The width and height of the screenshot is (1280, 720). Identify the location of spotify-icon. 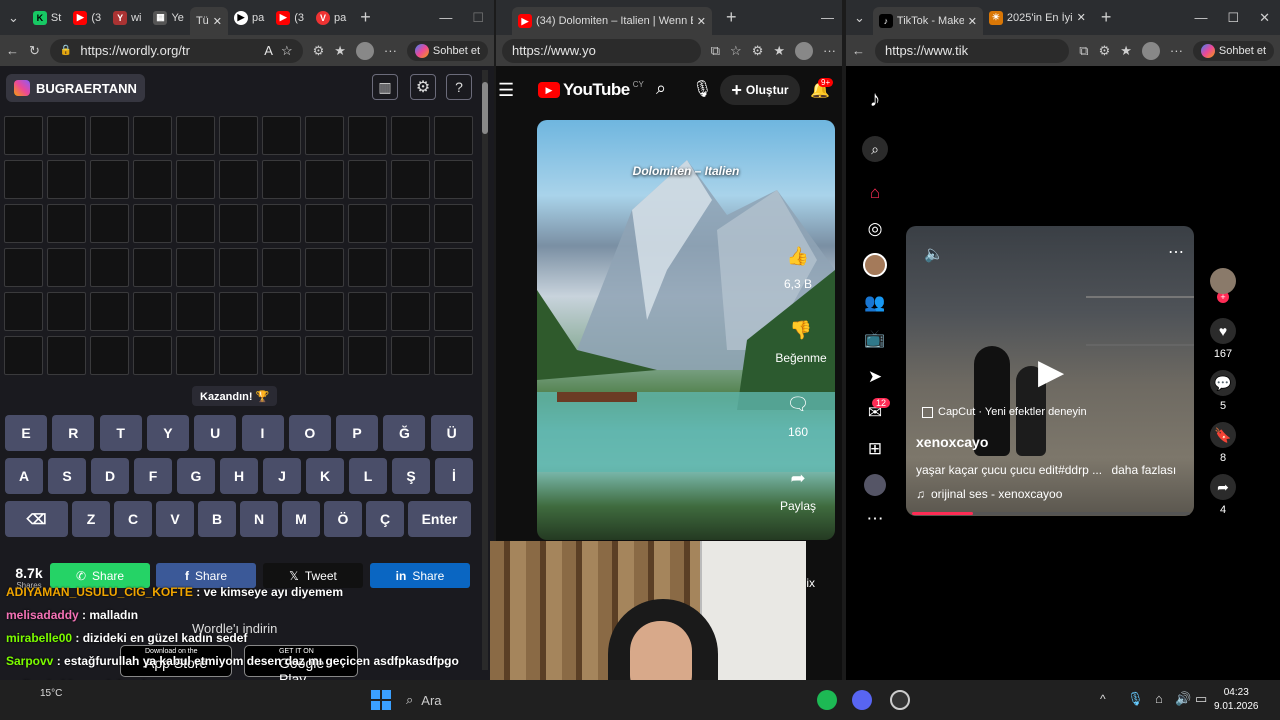
(827, 700).